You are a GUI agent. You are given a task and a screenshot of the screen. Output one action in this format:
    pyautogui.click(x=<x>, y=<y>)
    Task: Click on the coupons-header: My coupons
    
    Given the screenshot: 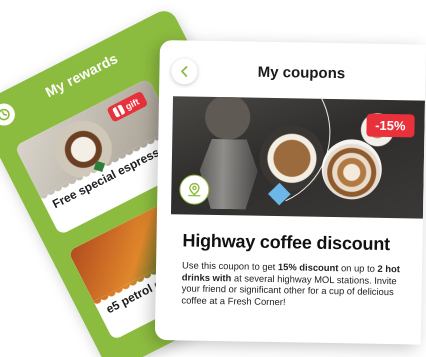 What is the action you would take?
    pyautogui.click(x=292, y=71)
    